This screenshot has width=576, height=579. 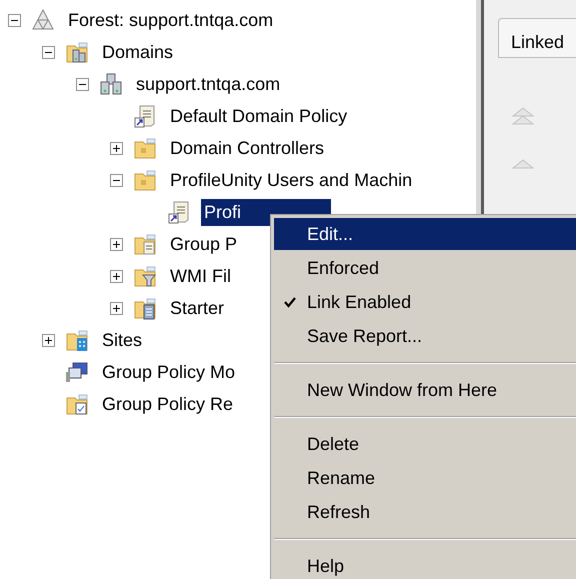 What do you see at coordinates (291, 180) in the screenshot?
I see `tree-item: ProfileUnity Users and Machin` at bounding box center [291, 180].